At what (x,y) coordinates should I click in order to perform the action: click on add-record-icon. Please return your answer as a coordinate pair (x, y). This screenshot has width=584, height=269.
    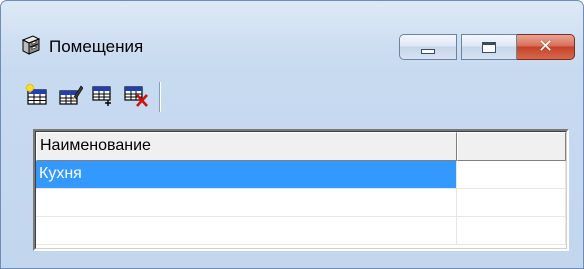
    Looking at the image, I should click on (37, 97).